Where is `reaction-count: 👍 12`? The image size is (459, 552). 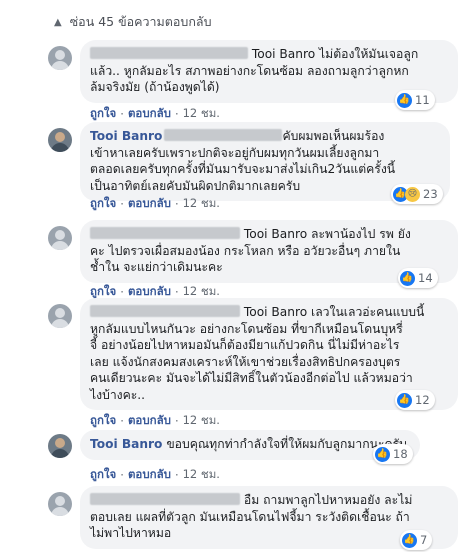 reaction-count: 👍 12 is located at coordinates (415, 400).